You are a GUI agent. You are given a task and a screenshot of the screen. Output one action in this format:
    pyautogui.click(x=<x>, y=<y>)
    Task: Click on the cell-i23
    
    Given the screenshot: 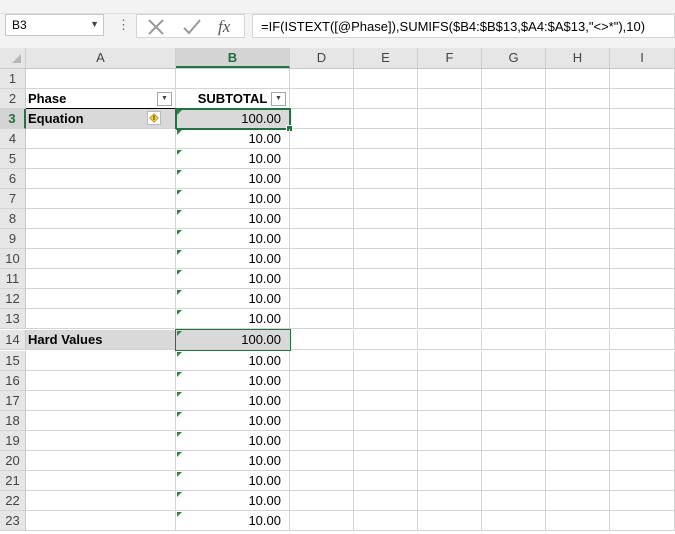 What is the action you would take?
    pyautogui.click(x=642, y=521)
    